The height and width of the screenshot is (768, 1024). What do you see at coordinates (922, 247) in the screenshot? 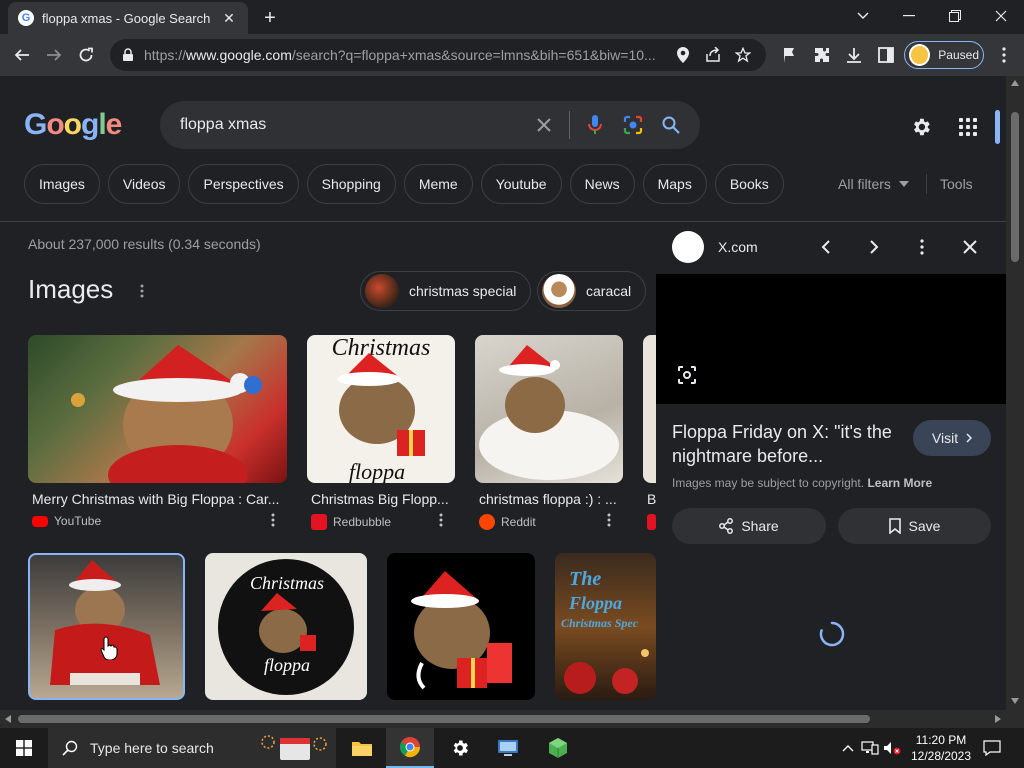
I see `panel-more-icon` at bounding box center [922, 247].